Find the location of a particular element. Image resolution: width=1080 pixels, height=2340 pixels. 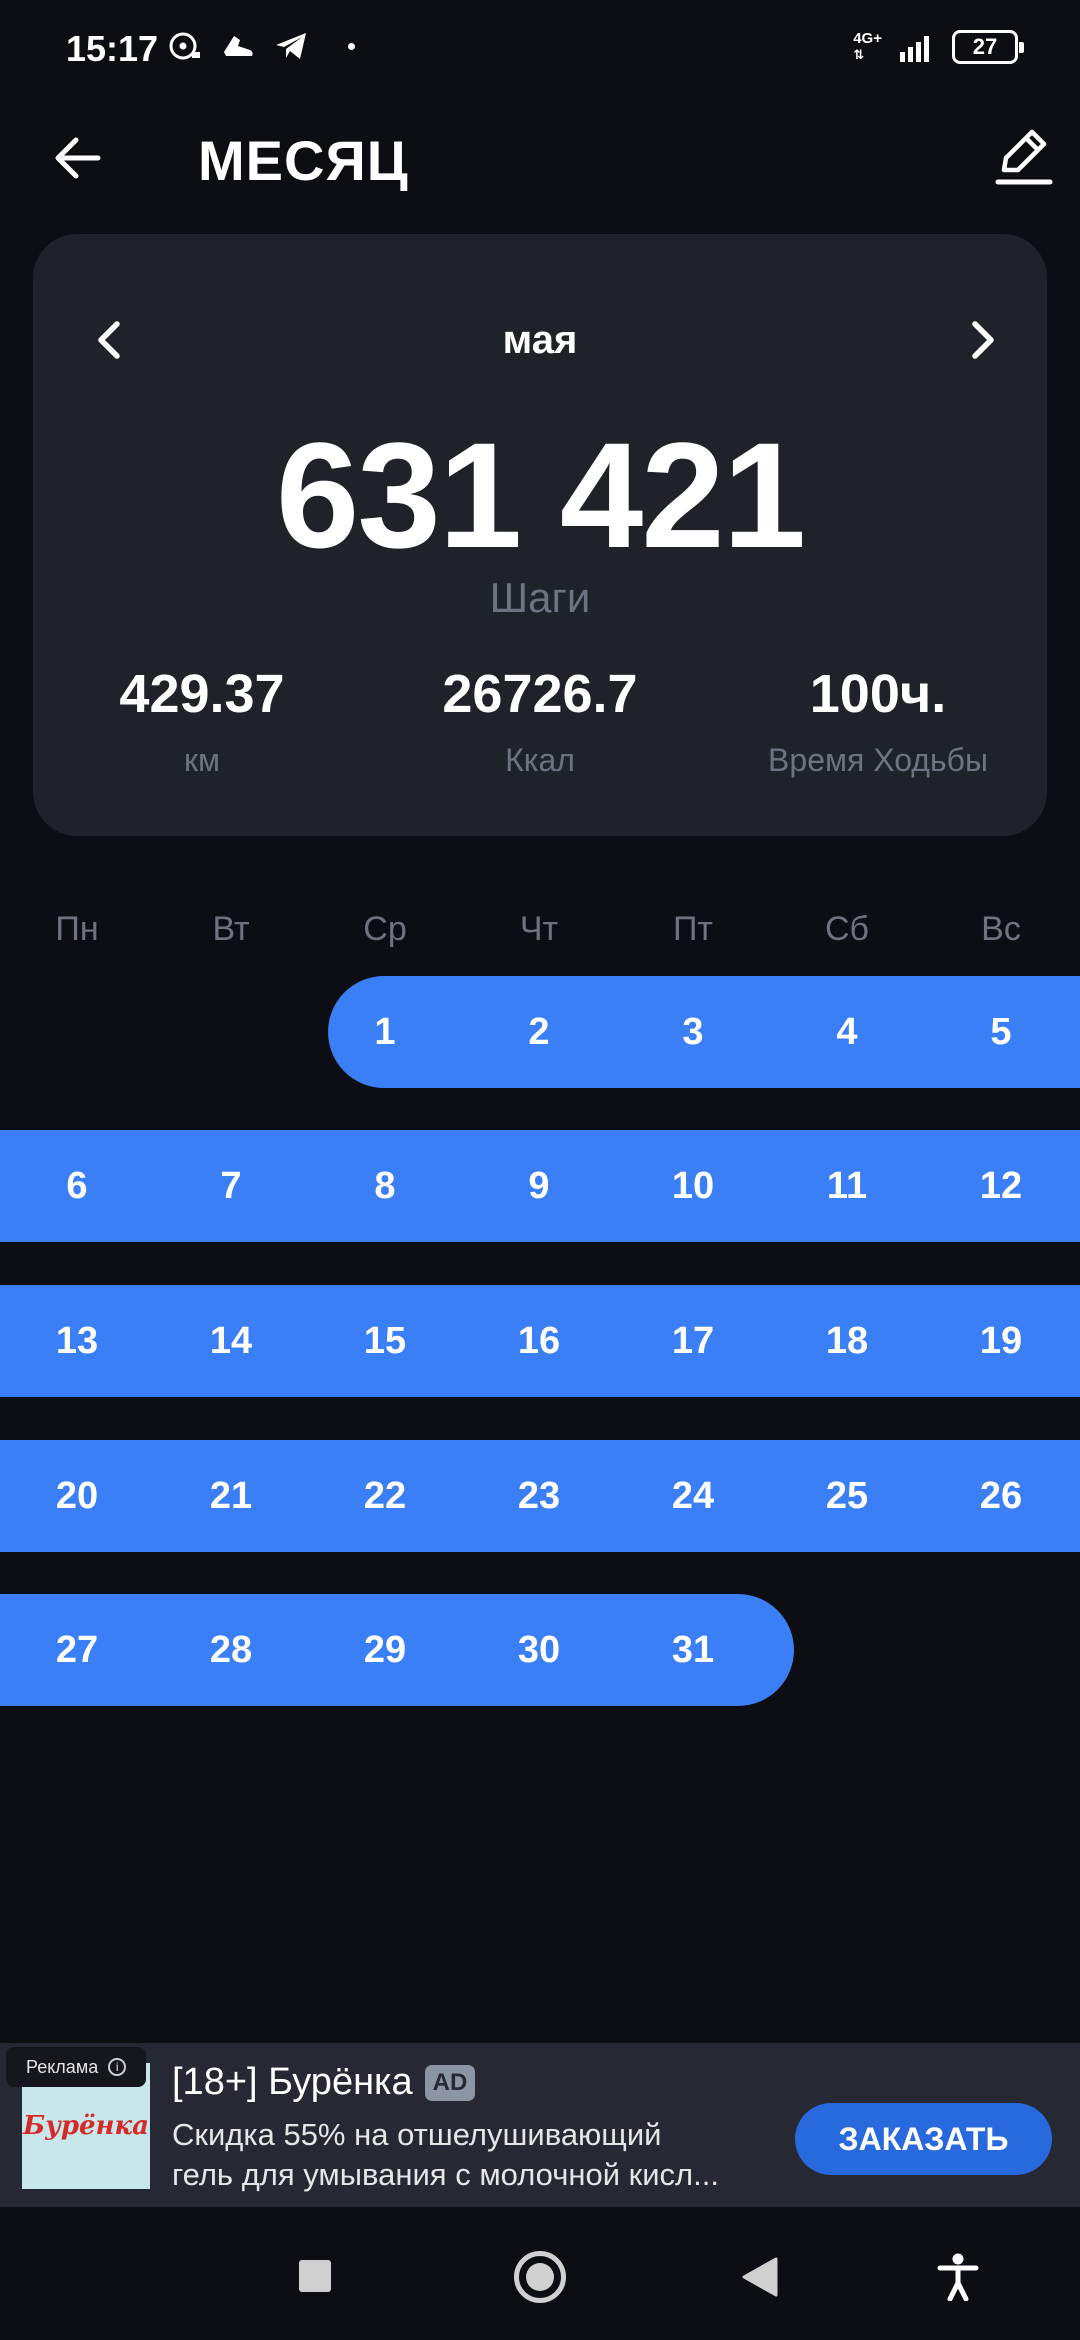

weekday-header: Пн Вт Ср Чт Пт Сб Вс is located at coordinates (540, 935).